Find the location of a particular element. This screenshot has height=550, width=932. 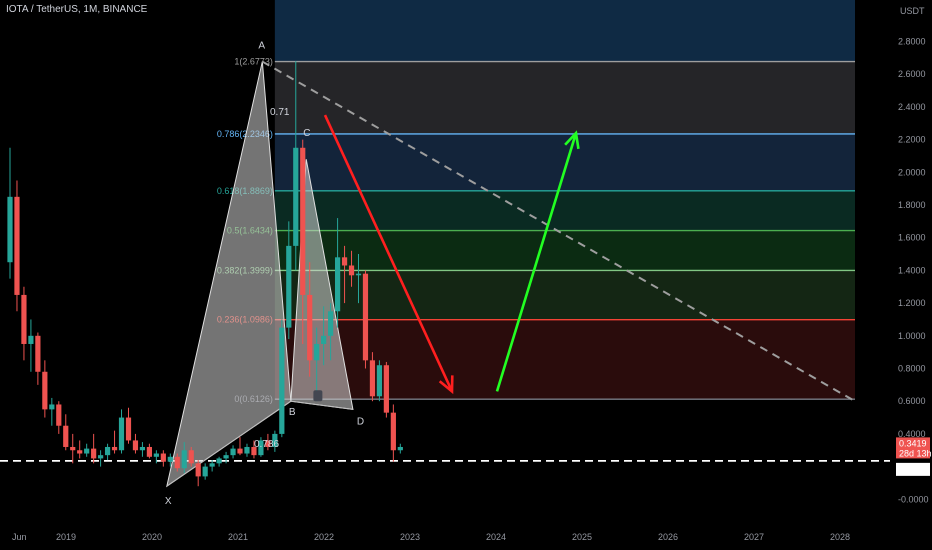

y-tick-label: 2.2000 is located at coordinates (912, 140).